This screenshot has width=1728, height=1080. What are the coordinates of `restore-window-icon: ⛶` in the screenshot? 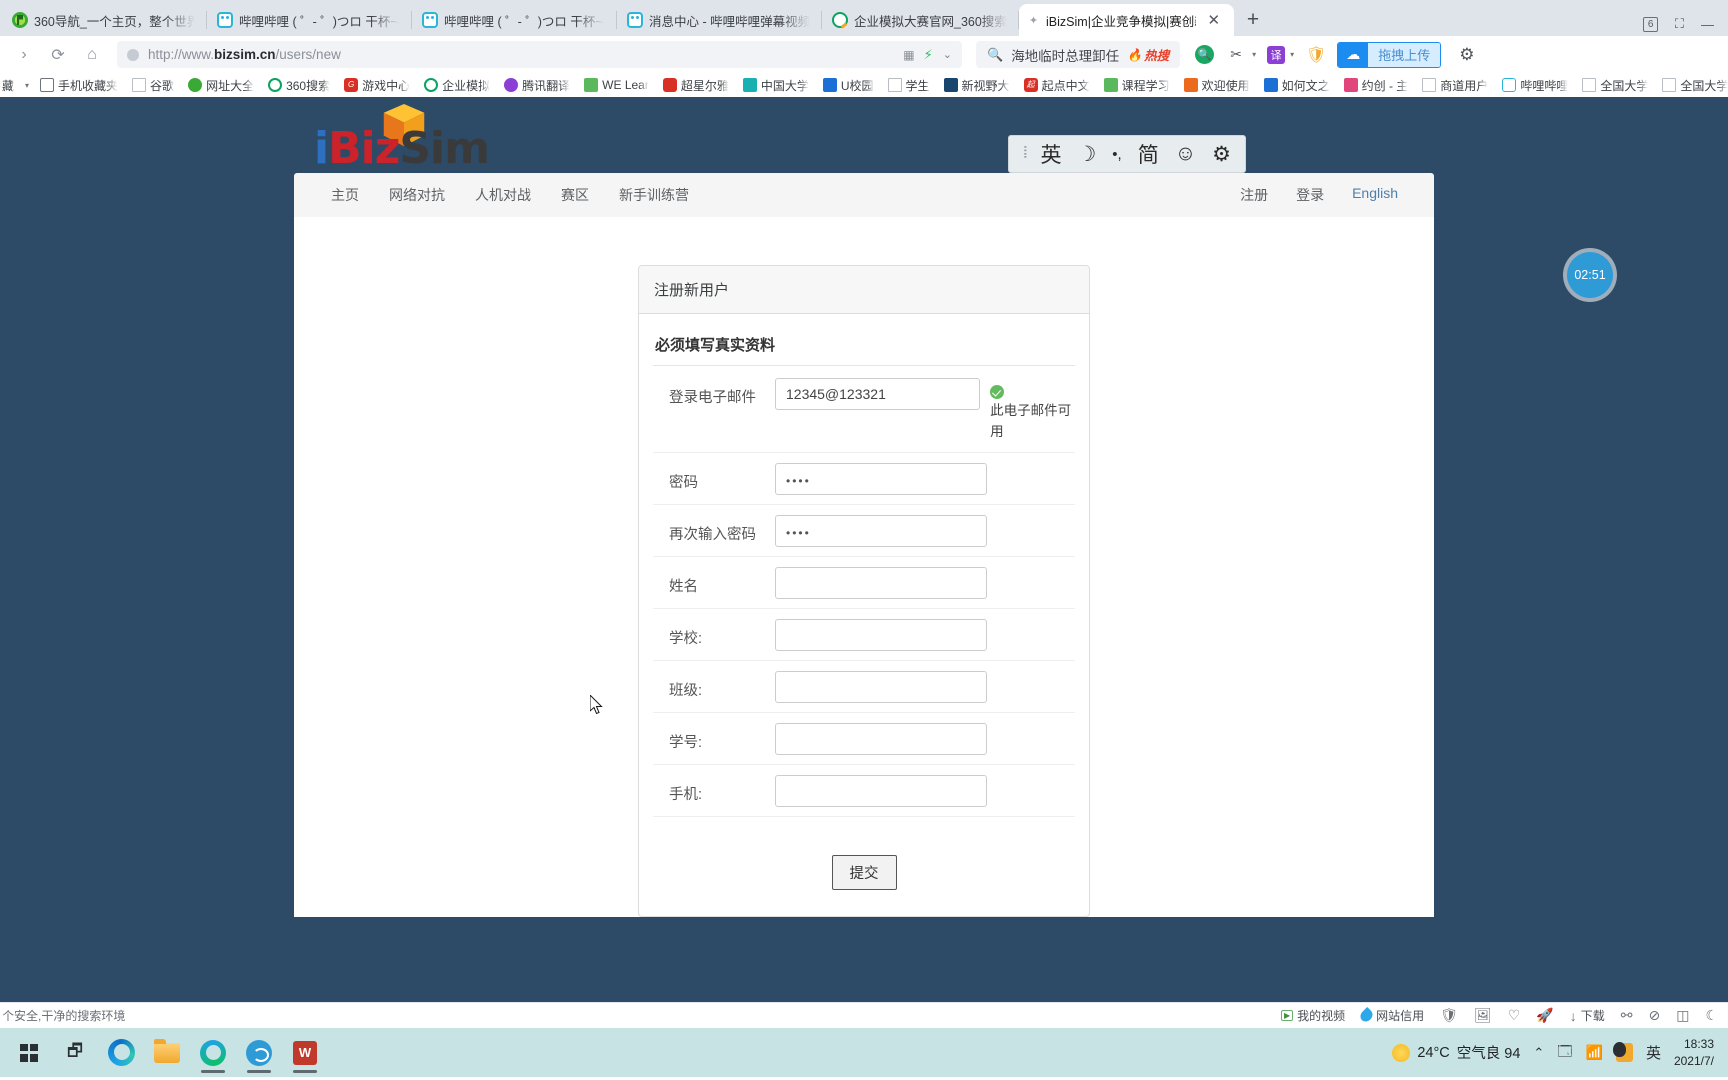 It's located at (1679, 24).